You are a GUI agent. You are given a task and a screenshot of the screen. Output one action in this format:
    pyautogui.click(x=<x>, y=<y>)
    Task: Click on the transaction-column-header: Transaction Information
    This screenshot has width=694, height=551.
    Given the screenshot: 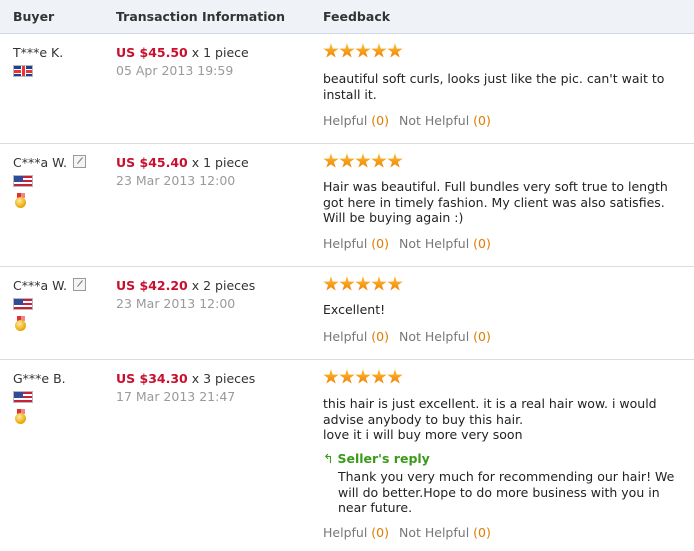 What is the action you would take?
    pyautogui.click(x=200, y=16)
    